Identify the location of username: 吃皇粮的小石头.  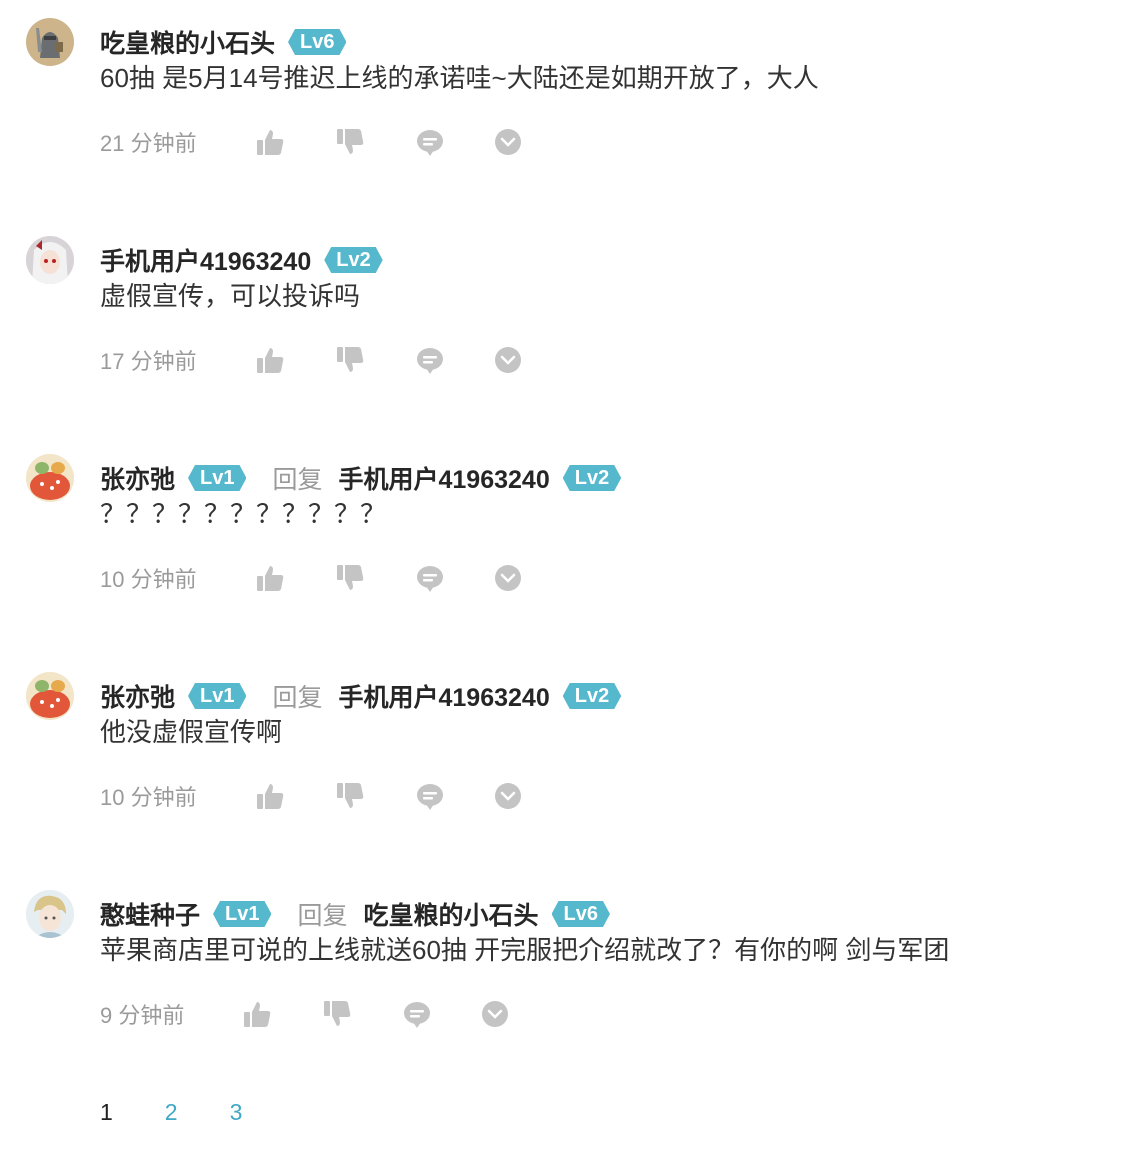
(187, 42).